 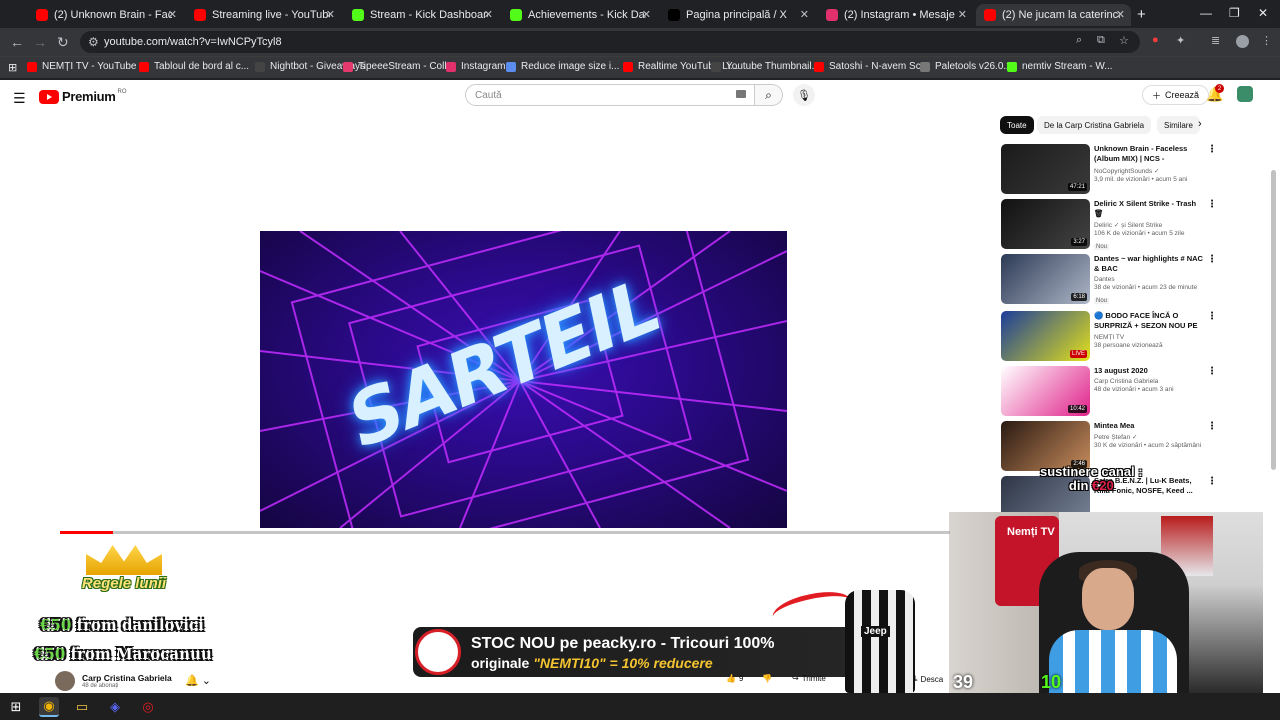 What do you see at coordinates (899, 15) in the screenshot?
I see `tab-title: (2) Instagram • Mesaje` at bounding box center [899, 15].